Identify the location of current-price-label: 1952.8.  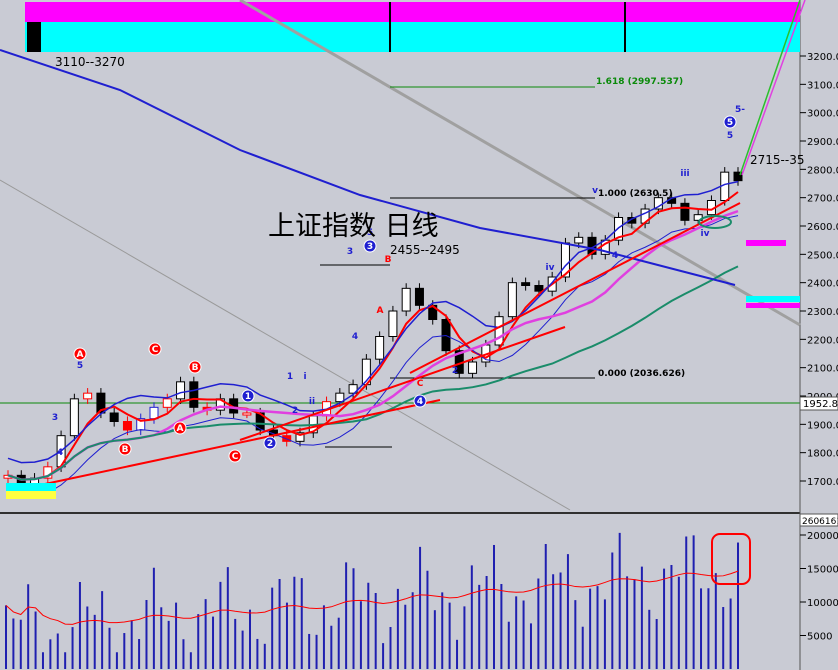
(820, 404).